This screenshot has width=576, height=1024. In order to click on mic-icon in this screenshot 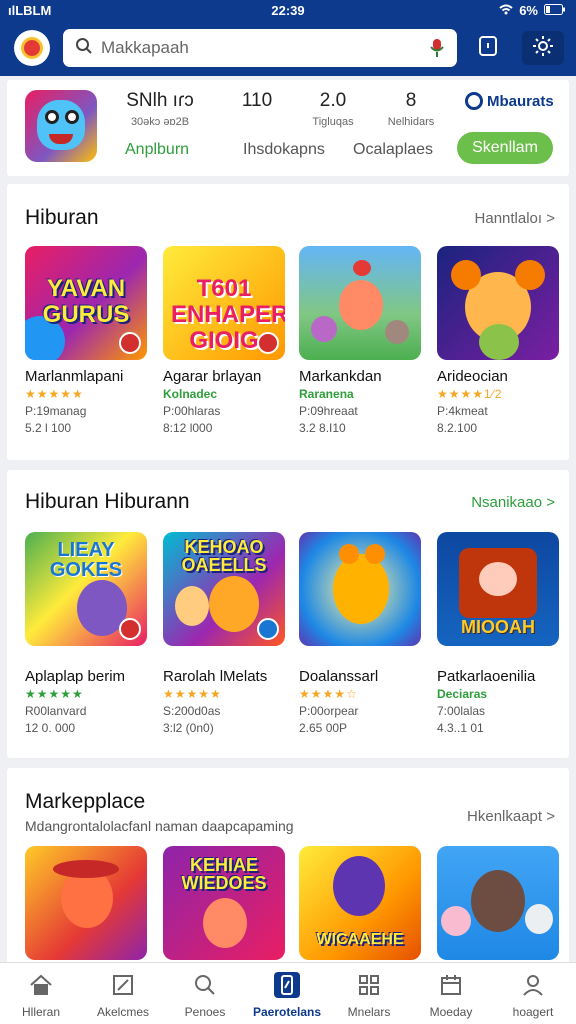, I will do `click(437, 50)`.